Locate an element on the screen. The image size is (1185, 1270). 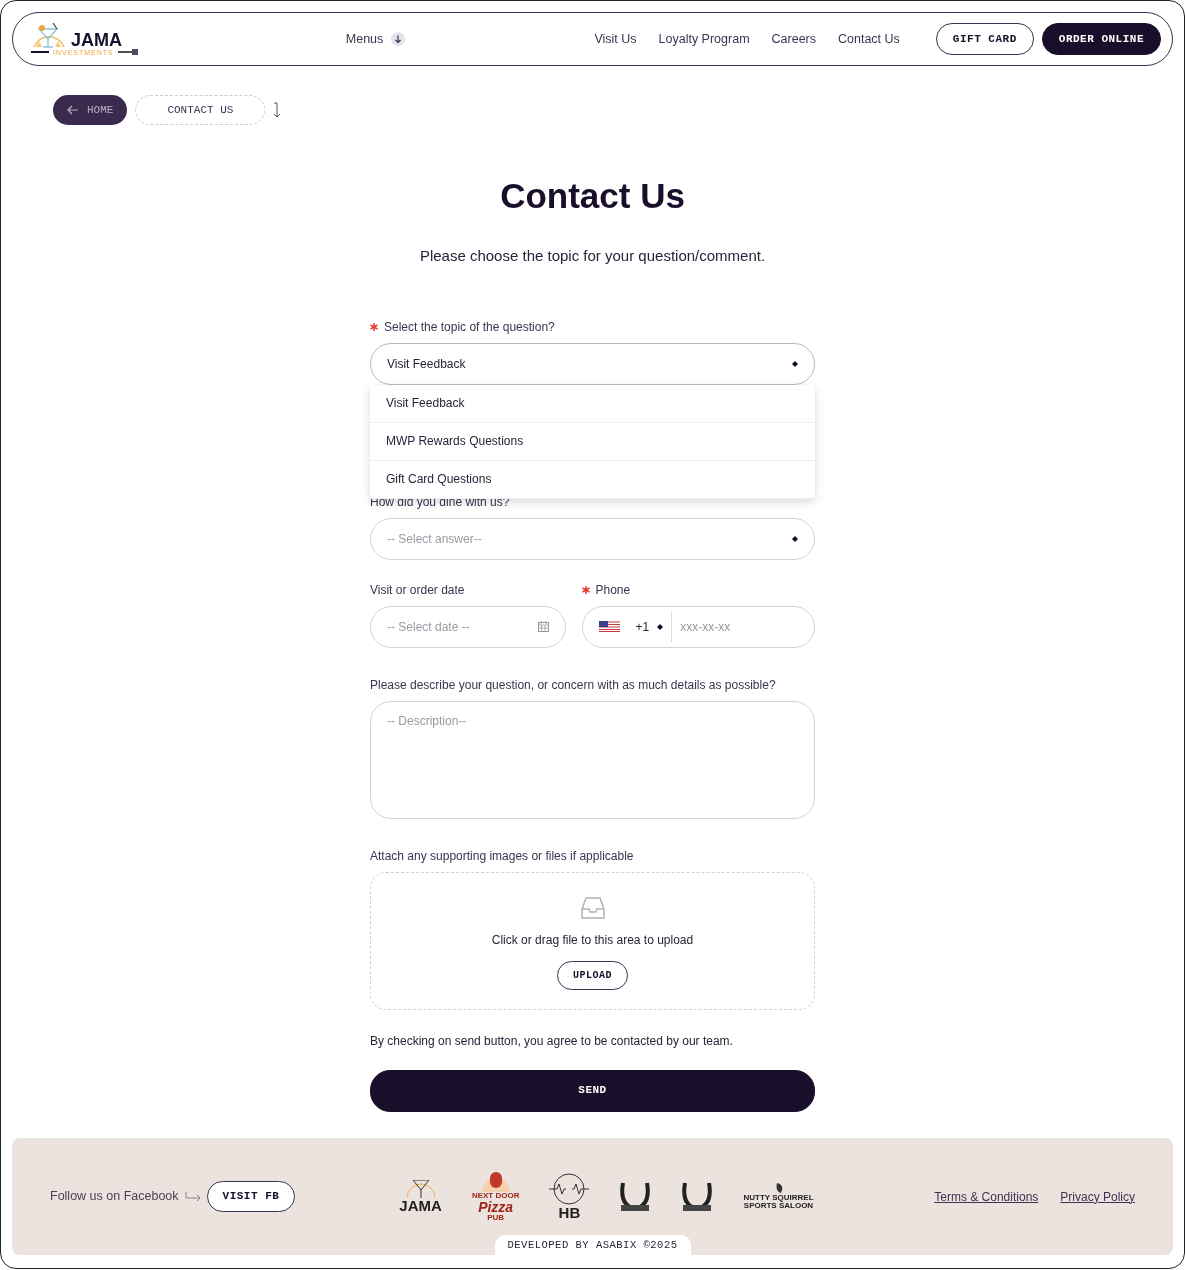
brand-logo-text: NEXT DOOR is located at coordinates (495, 1195).